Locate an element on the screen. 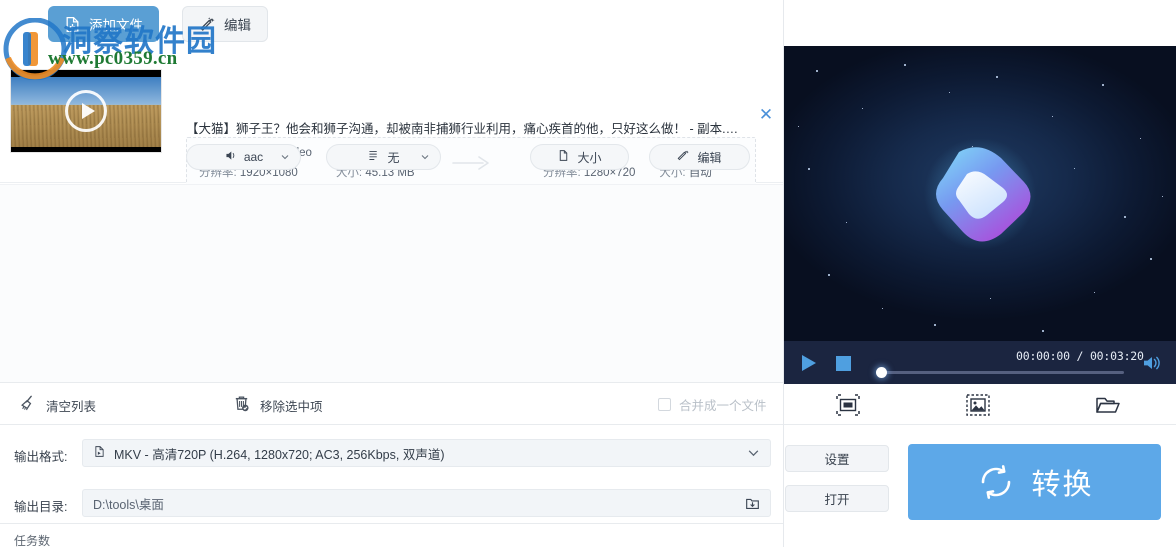  tab-add-file-label: 添加文件 is located at coordinates (116, 25).